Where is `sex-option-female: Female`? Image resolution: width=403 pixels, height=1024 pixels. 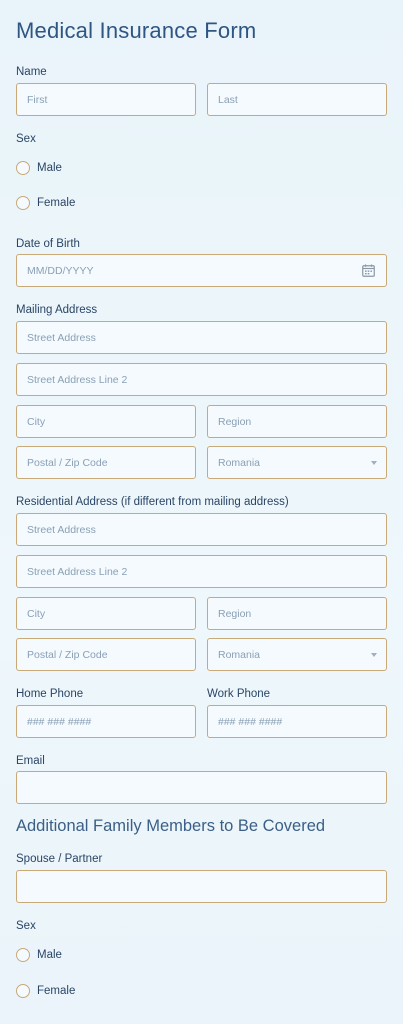
sex-option-female: Female is located at coordinates (45, 203).